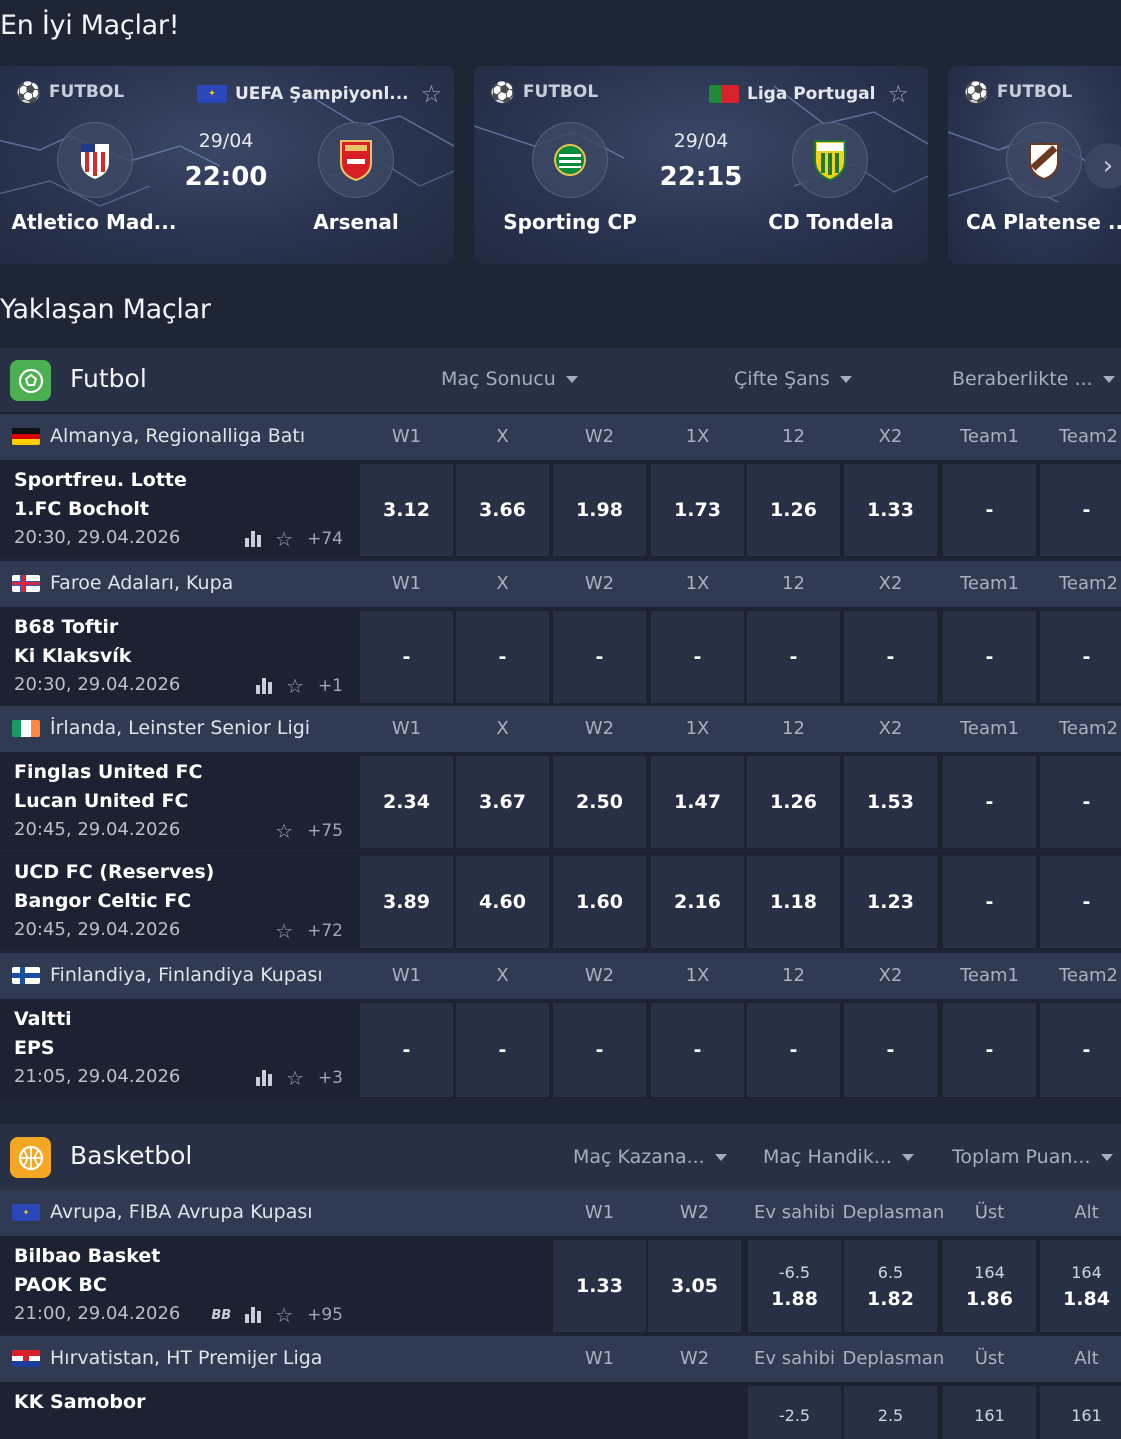 This screenshot has width=1121, height=1439. I want to click on odd-button: 3.89, so click(406, 902).